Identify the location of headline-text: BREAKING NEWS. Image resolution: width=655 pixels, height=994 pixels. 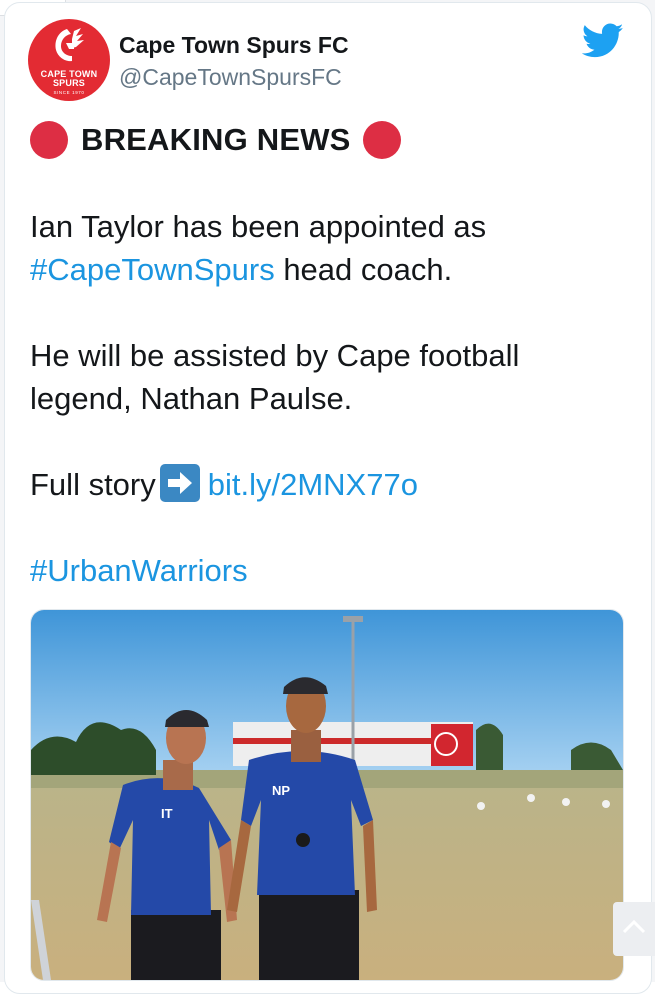
(216, 139).